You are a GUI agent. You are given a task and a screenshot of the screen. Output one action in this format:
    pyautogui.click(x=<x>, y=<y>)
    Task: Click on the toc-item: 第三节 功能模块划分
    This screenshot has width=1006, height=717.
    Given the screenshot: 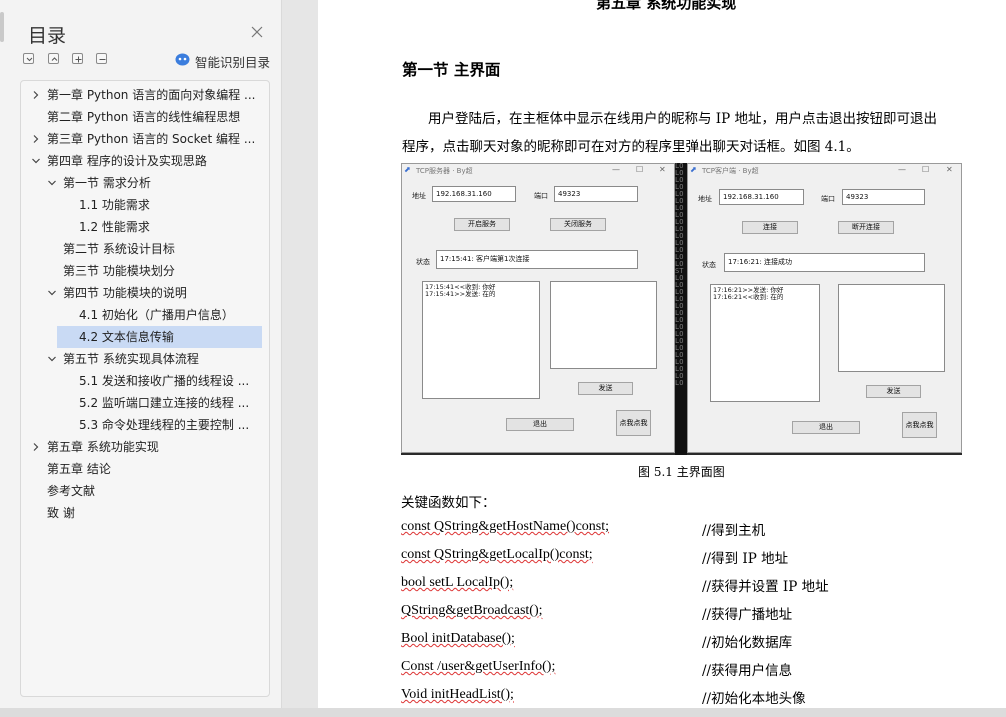 What is the action you would take?
    pyautogui.click(x=163, y=271)
    